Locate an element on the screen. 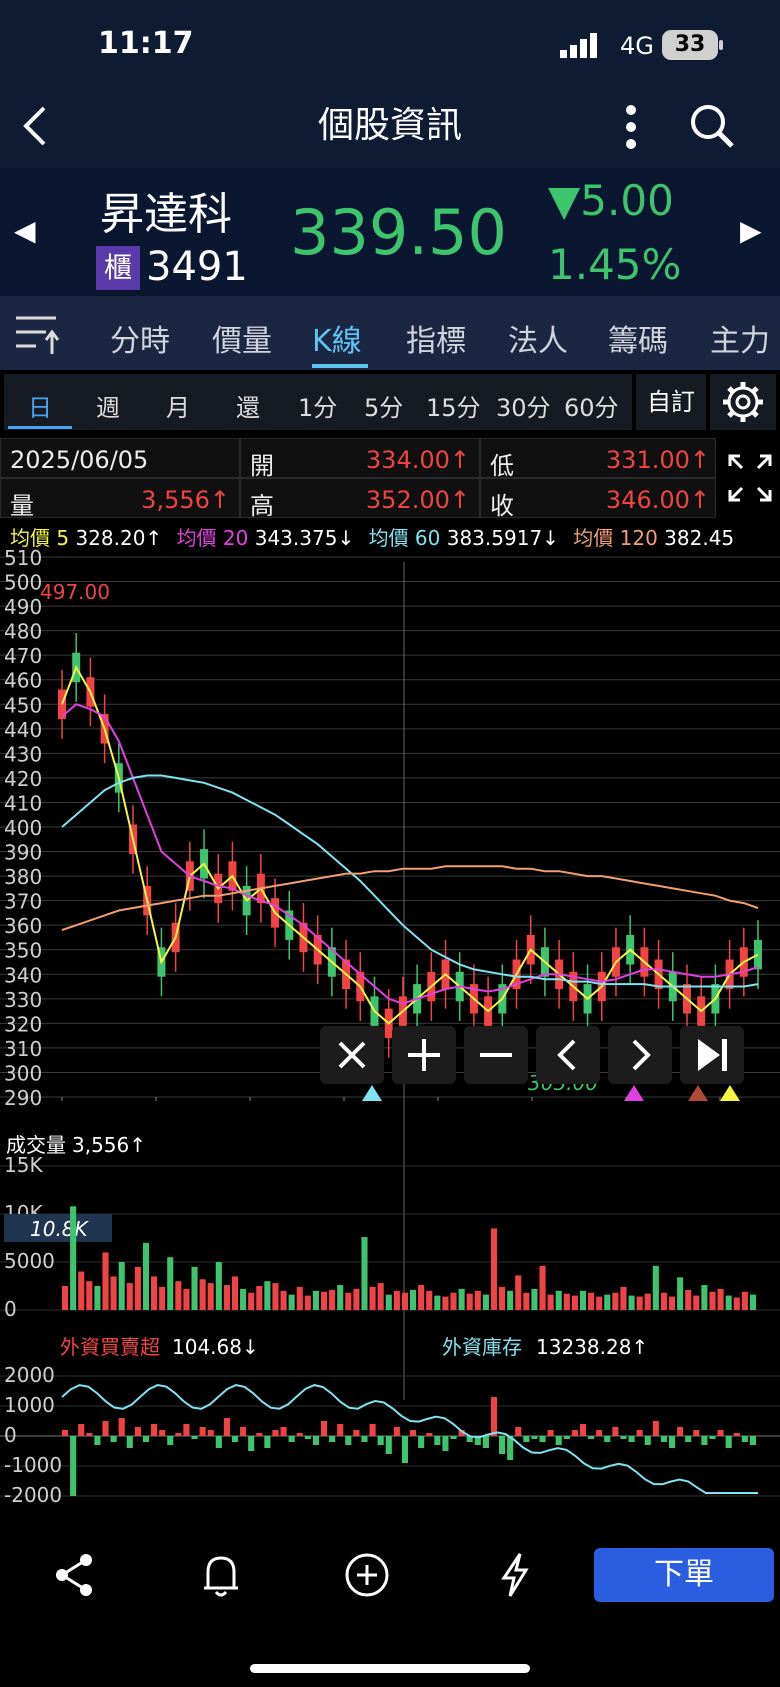  tab-indicators: 指標 is located at coordinates (436, 338).